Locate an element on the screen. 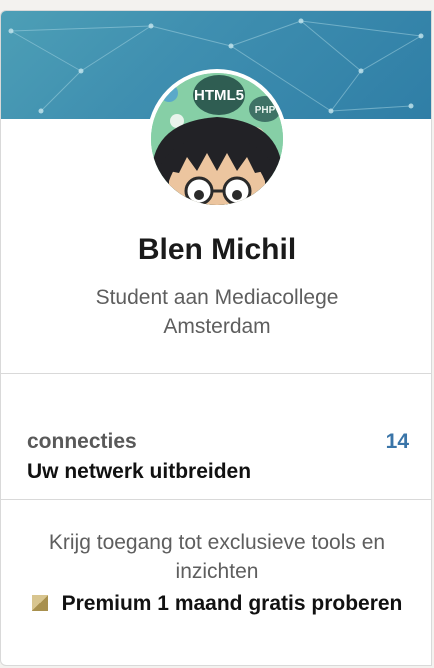 This screenshot has height=668, width=434. avatar: HTML5 PHP is located at coordinates (217, 139).